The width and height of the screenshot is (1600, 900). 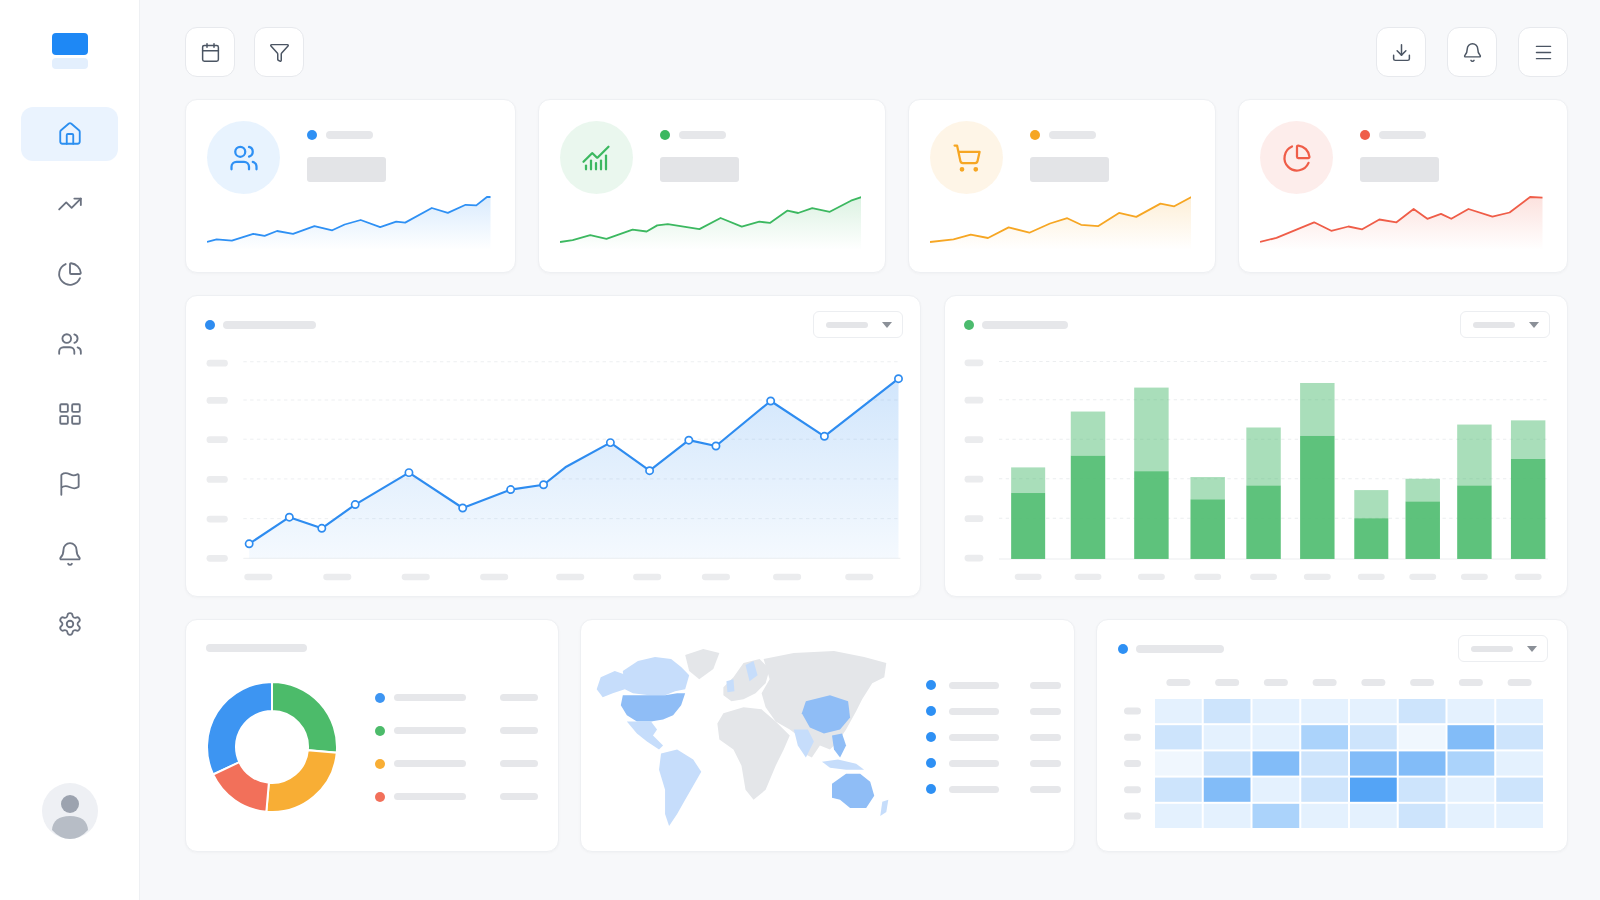 I want to click on logo-icon, so click(x=69, y=51).